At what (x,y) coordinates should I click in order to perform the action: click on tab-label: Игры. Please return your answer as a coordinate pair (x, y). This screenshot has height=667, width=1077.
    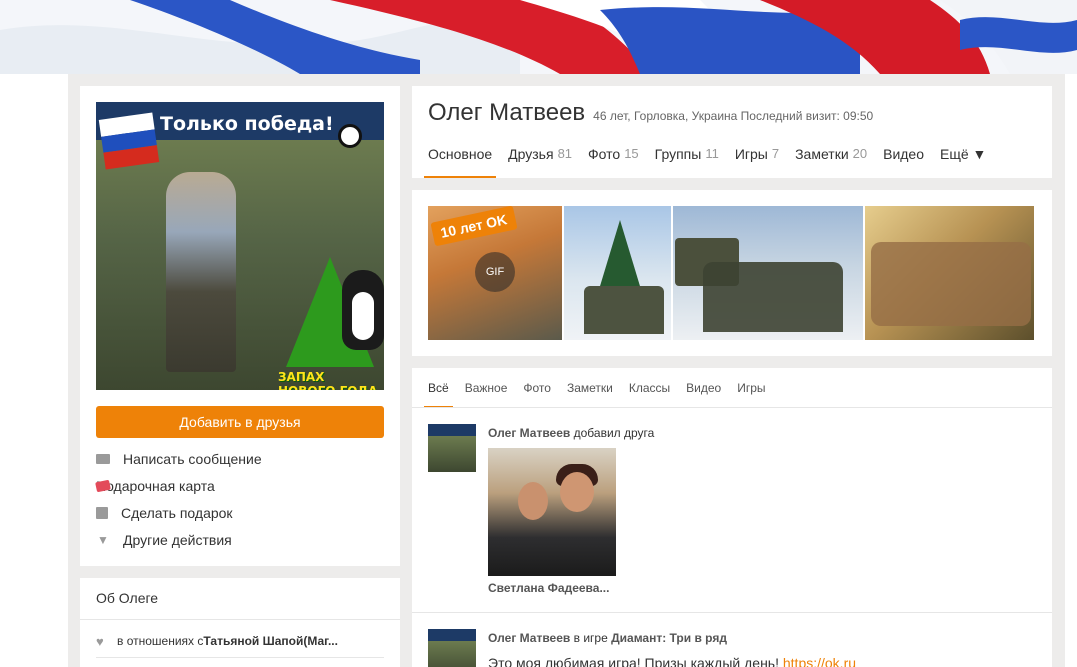
    Looking at the image, I should click on (751, 154).